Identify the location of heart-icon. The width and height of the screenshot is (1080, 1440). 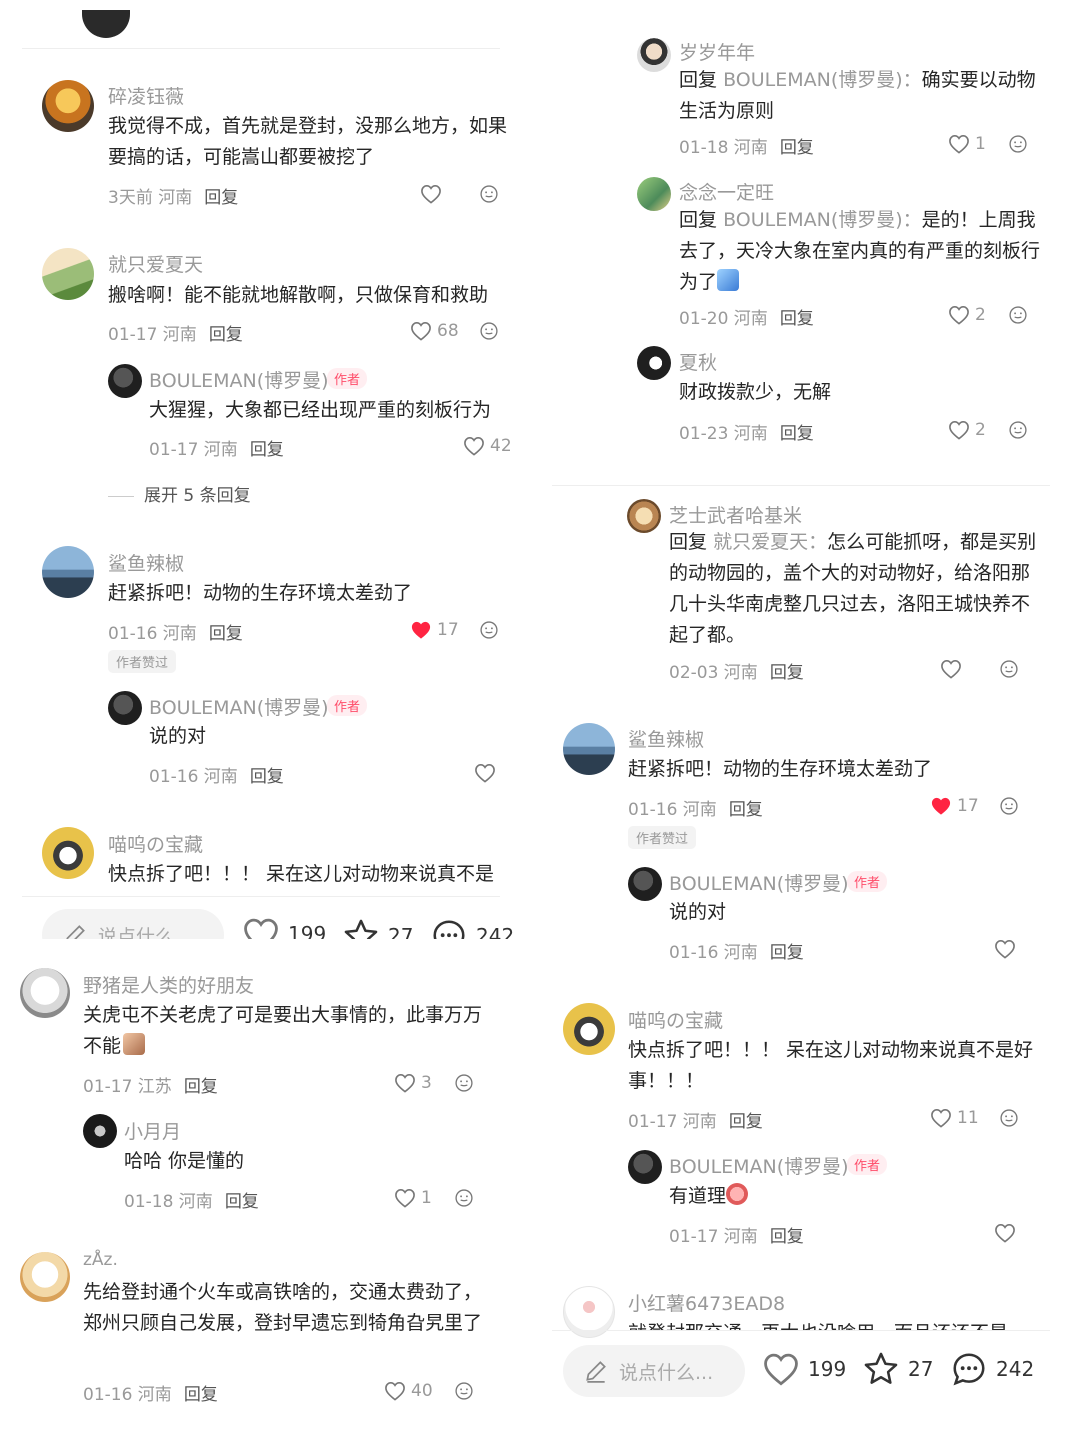
(485, 773).